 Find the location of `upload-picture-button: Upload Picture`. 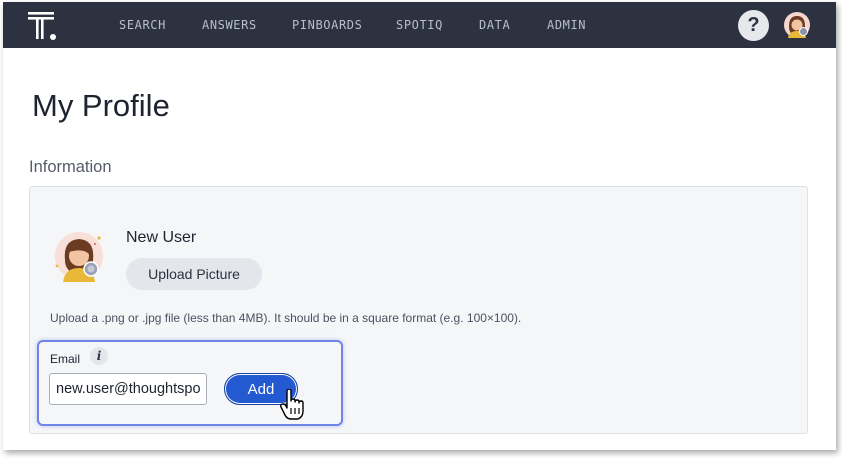

upload-picture-button: Upload Picture is located at coordinates (194, 274).